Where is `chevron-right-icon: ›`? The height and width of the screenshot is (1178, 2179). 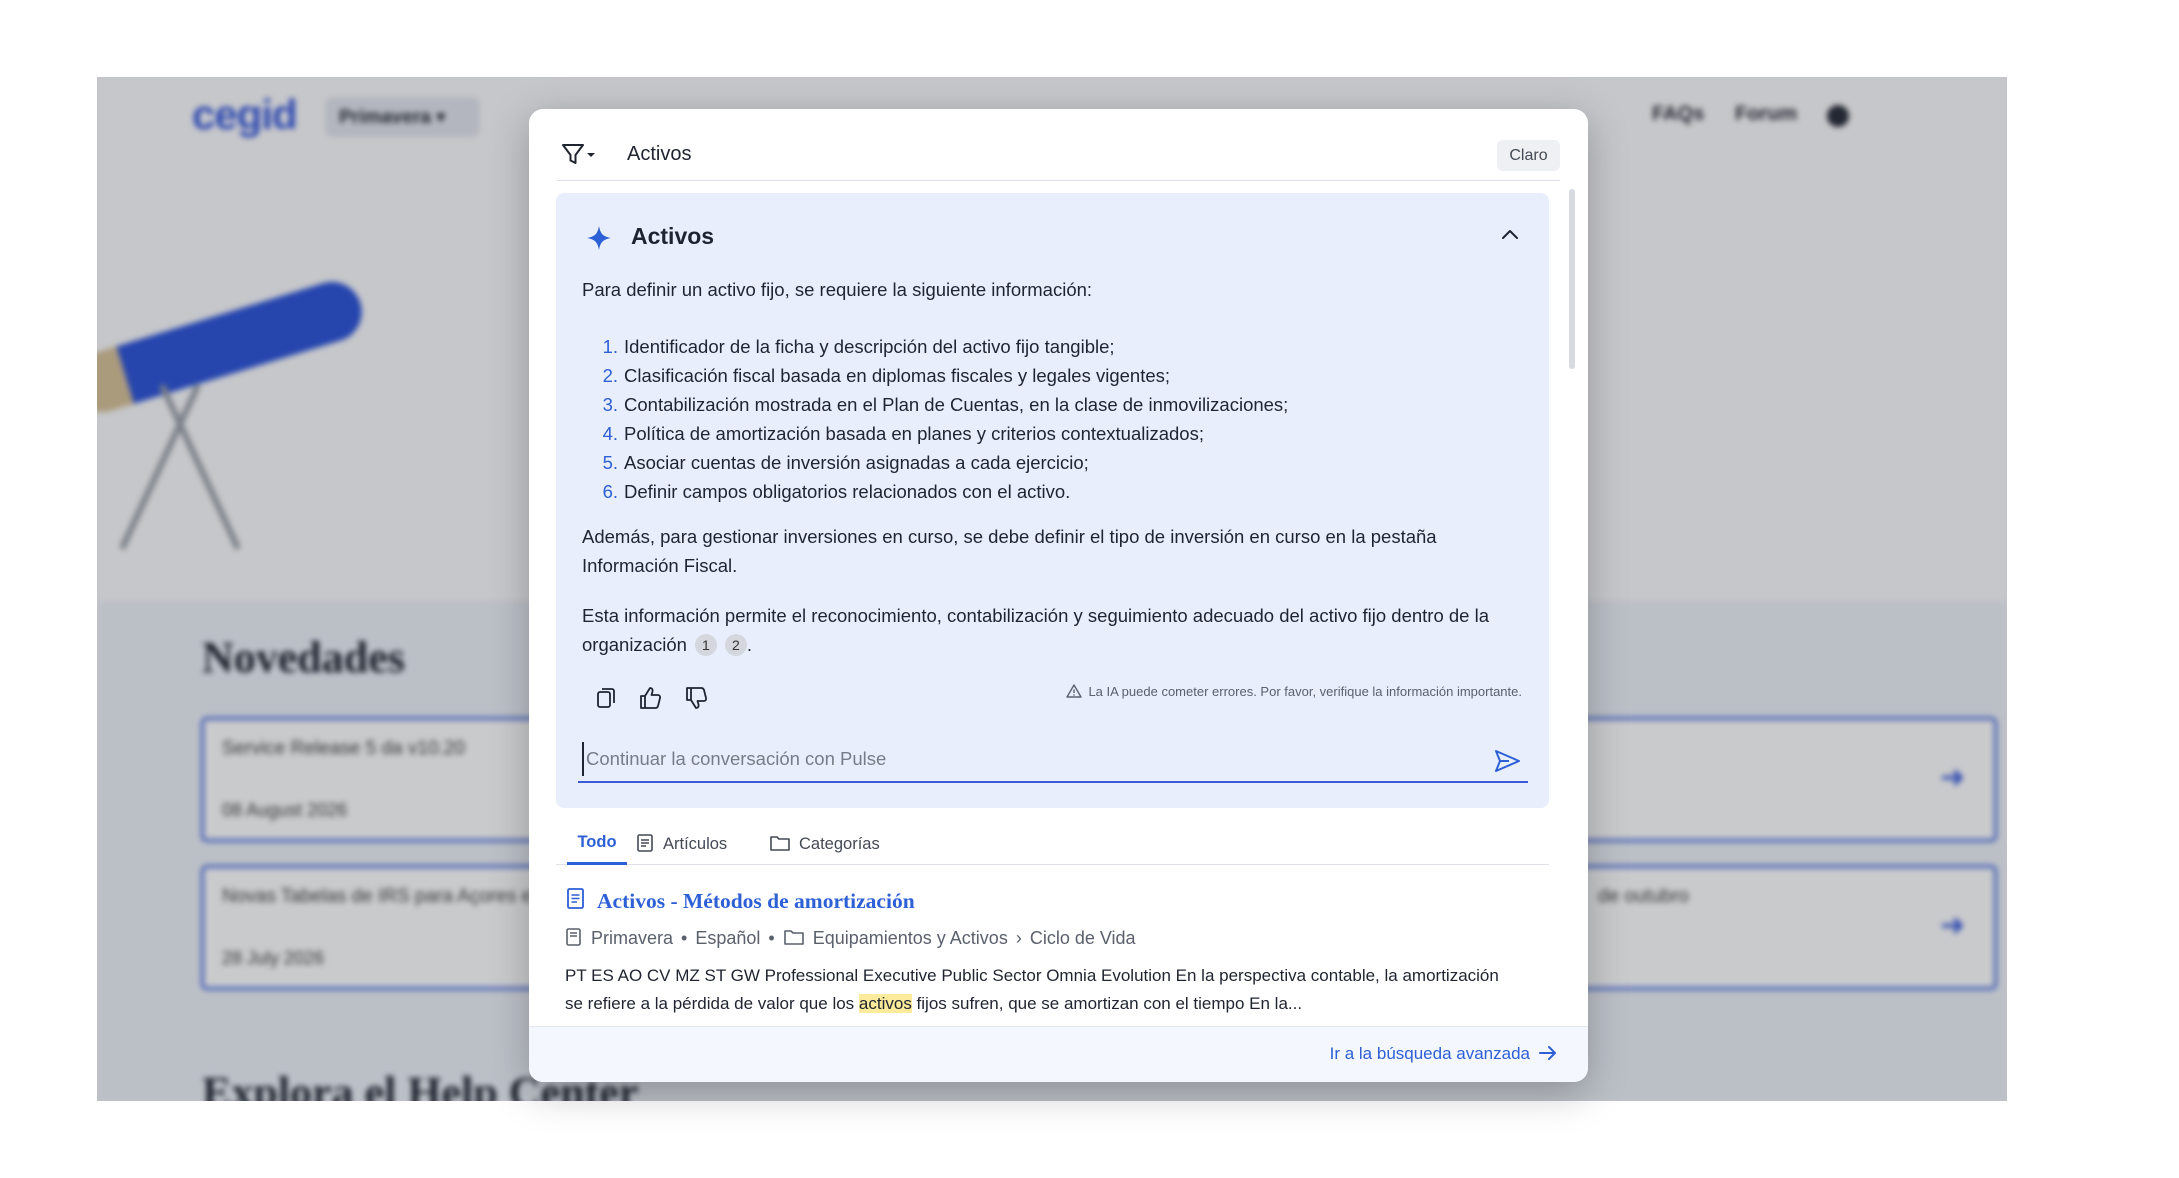 chevron-right-icon: › is located at coordinates (1018, 938).